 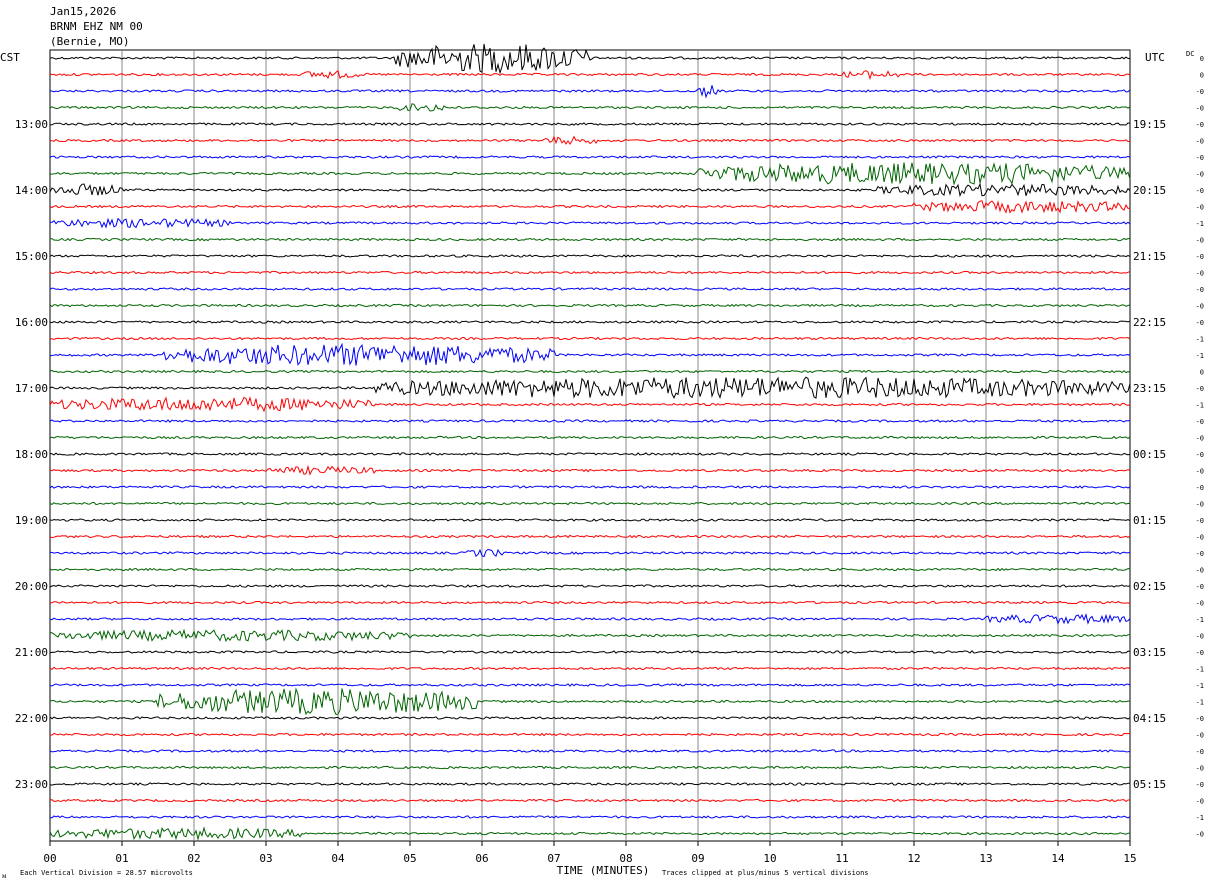 What do you see at coordinates (31, 190) in the screenshot?
I see `left-hour-label: 14:00` at bounding box center [31, 190].